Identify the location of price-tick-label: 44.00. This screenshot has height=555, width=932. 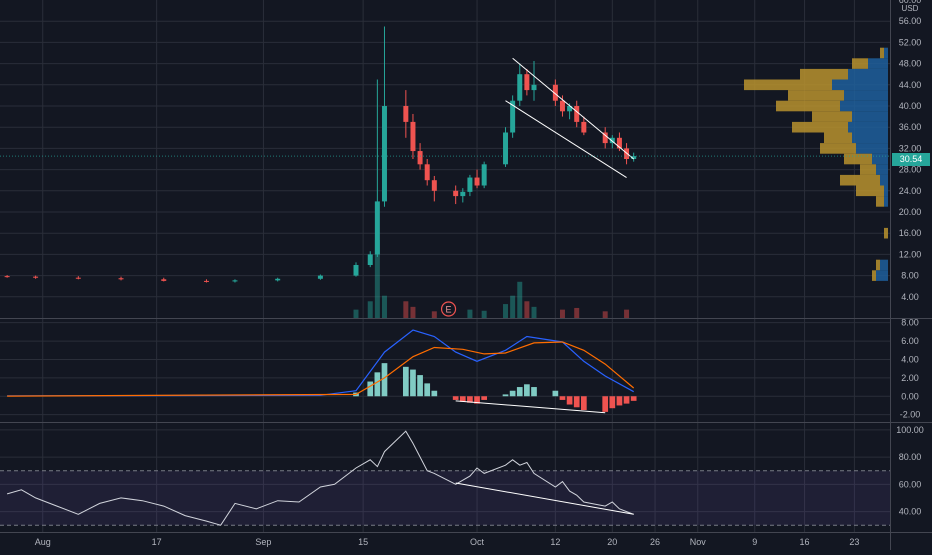
(910, 85).